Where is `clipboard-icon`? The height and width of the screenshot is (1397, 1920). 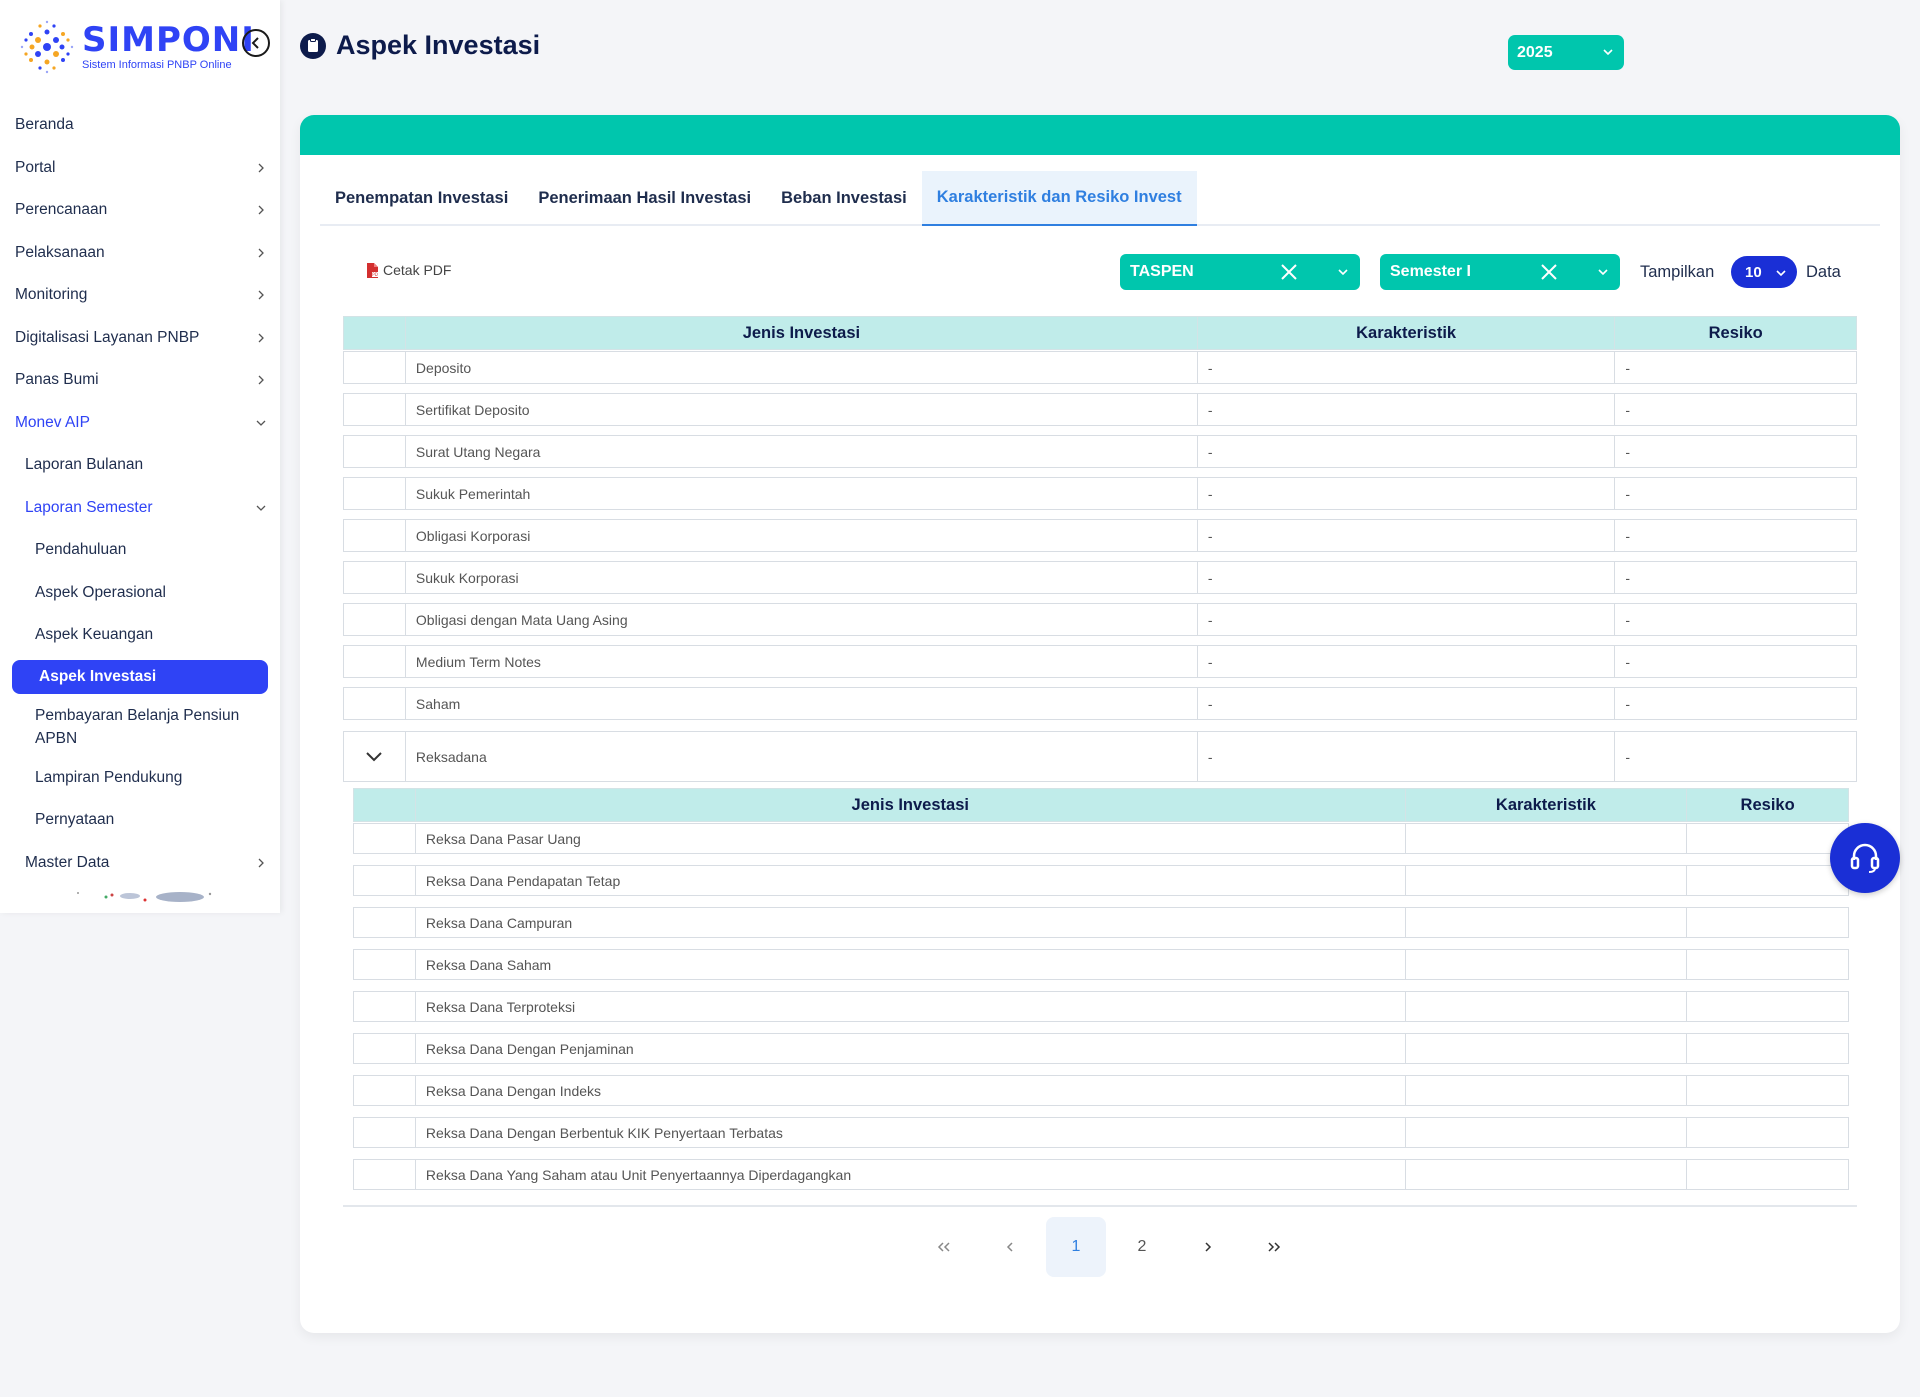
clipboard-icon is located at coordinates (313, 45).